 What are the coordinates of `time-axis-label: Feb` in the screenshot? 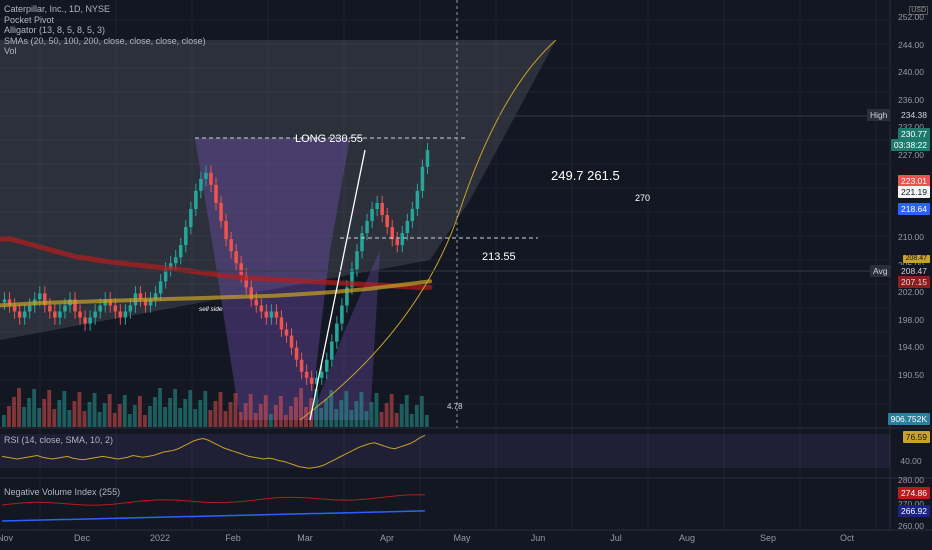 It's located at (233, 538).